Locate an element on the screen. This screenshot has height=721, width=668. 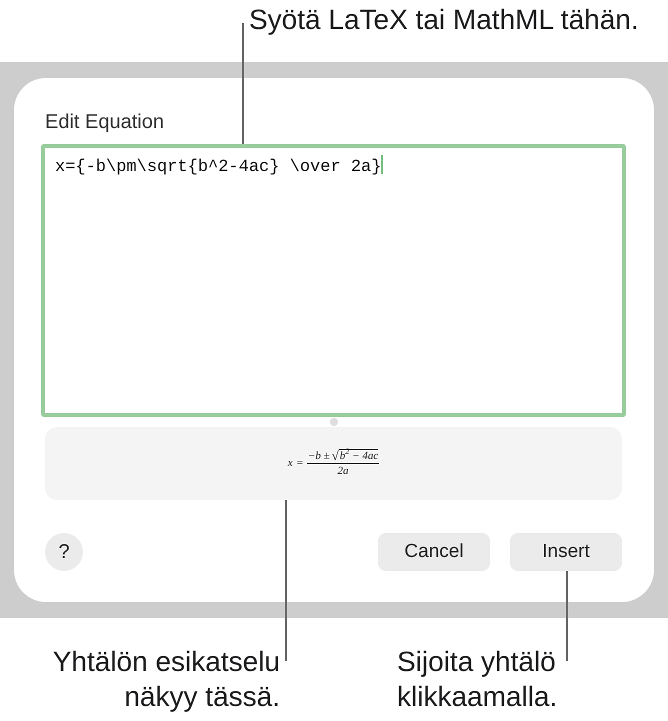
help-button: ? is located at coordinates (64, 552).